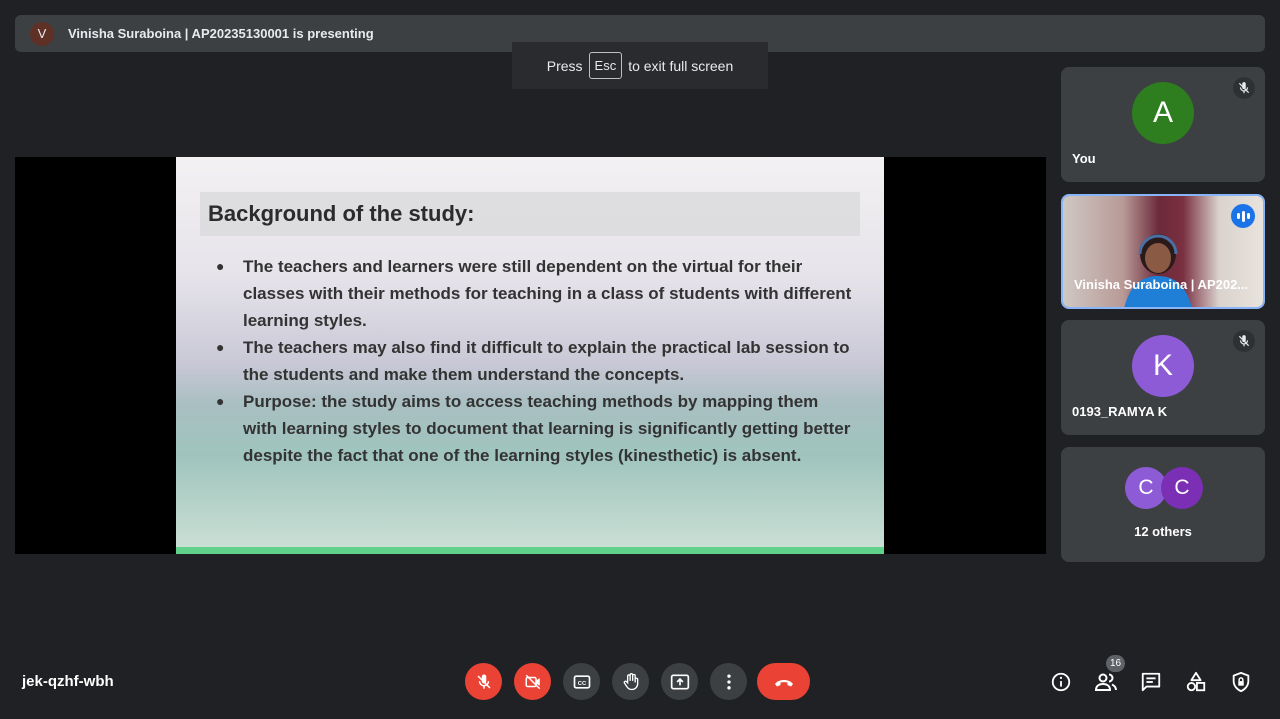 The image size is (1280, 719). I want to click on svg-text: CC, so click(581, 683).